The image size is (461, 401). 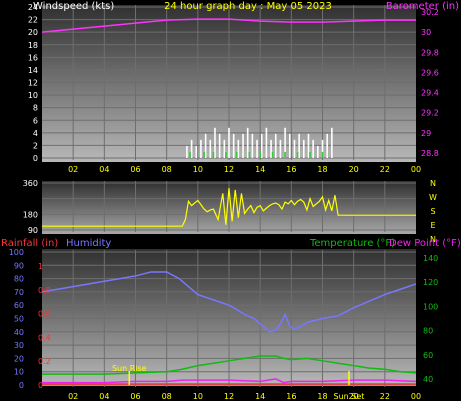 I want to click on barometer-tick-labels: 30.2 30 29.8 29.6 29.4 29.2 29 28.8, so click(x=430, y=83).